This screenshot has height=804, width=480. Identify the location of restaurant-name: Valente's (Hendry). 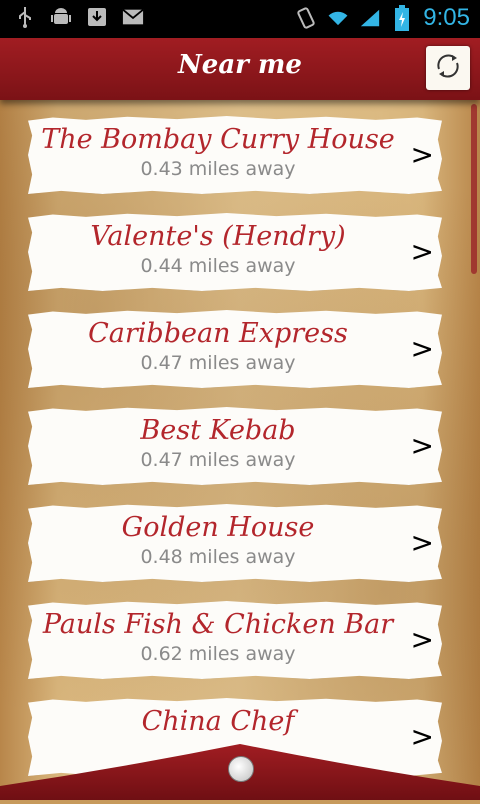
(218, 236).